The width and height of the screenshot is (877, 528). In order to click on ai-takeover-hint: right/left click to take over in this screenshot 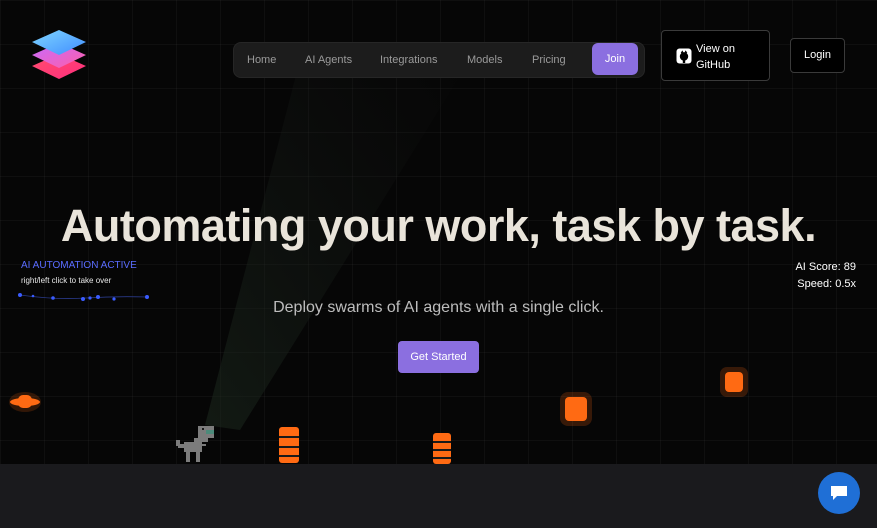, I will do `click(66, 280)`.